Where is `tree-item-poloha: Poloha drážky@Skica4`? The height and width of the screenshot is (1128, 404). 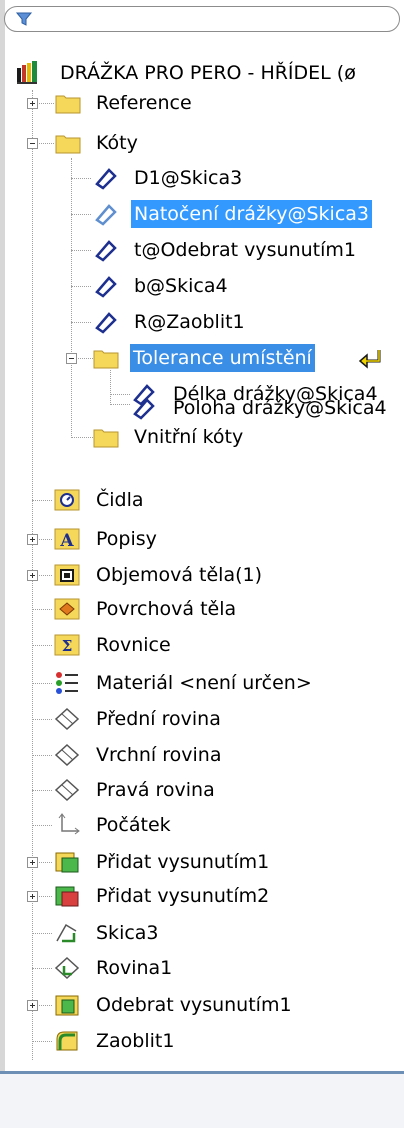 tree-item-poloha: Poloha drážky@Skica4 is located at coordinates (280, 408).